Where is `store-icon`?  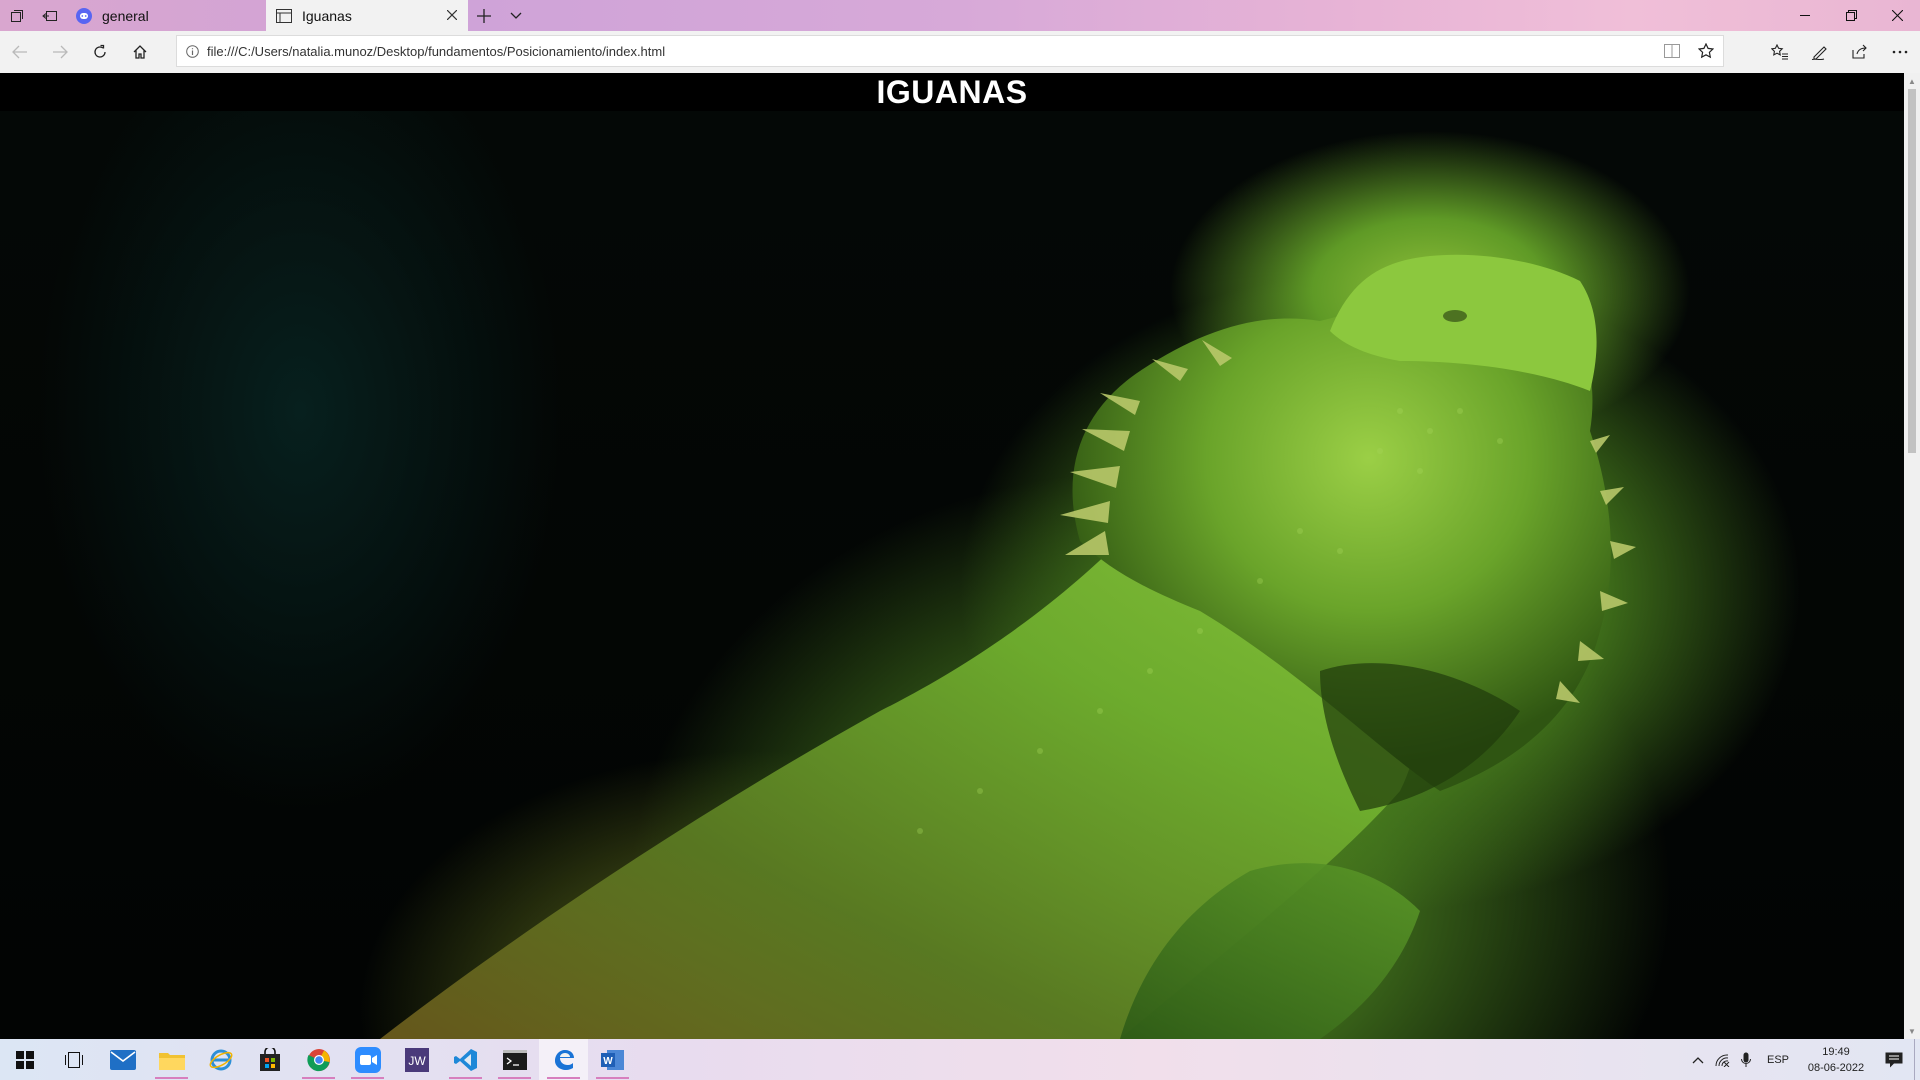 store-icon is located at coordinates (269, 1059).